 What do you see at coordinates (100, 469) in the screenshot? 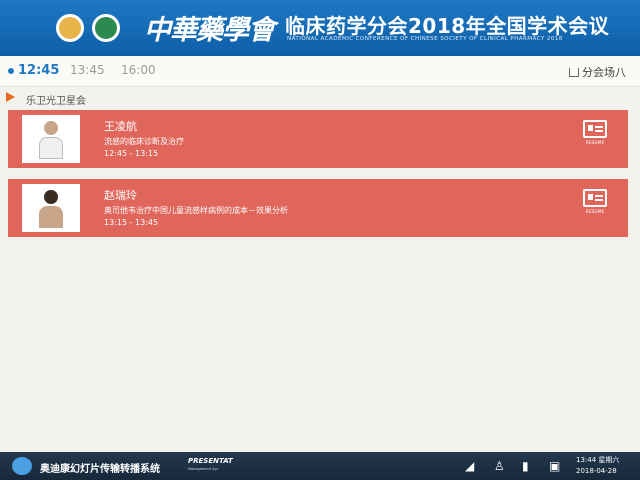
I see `app-name: 奥迪康幻灯片传输转播系统` at bounding box center [100, 469].